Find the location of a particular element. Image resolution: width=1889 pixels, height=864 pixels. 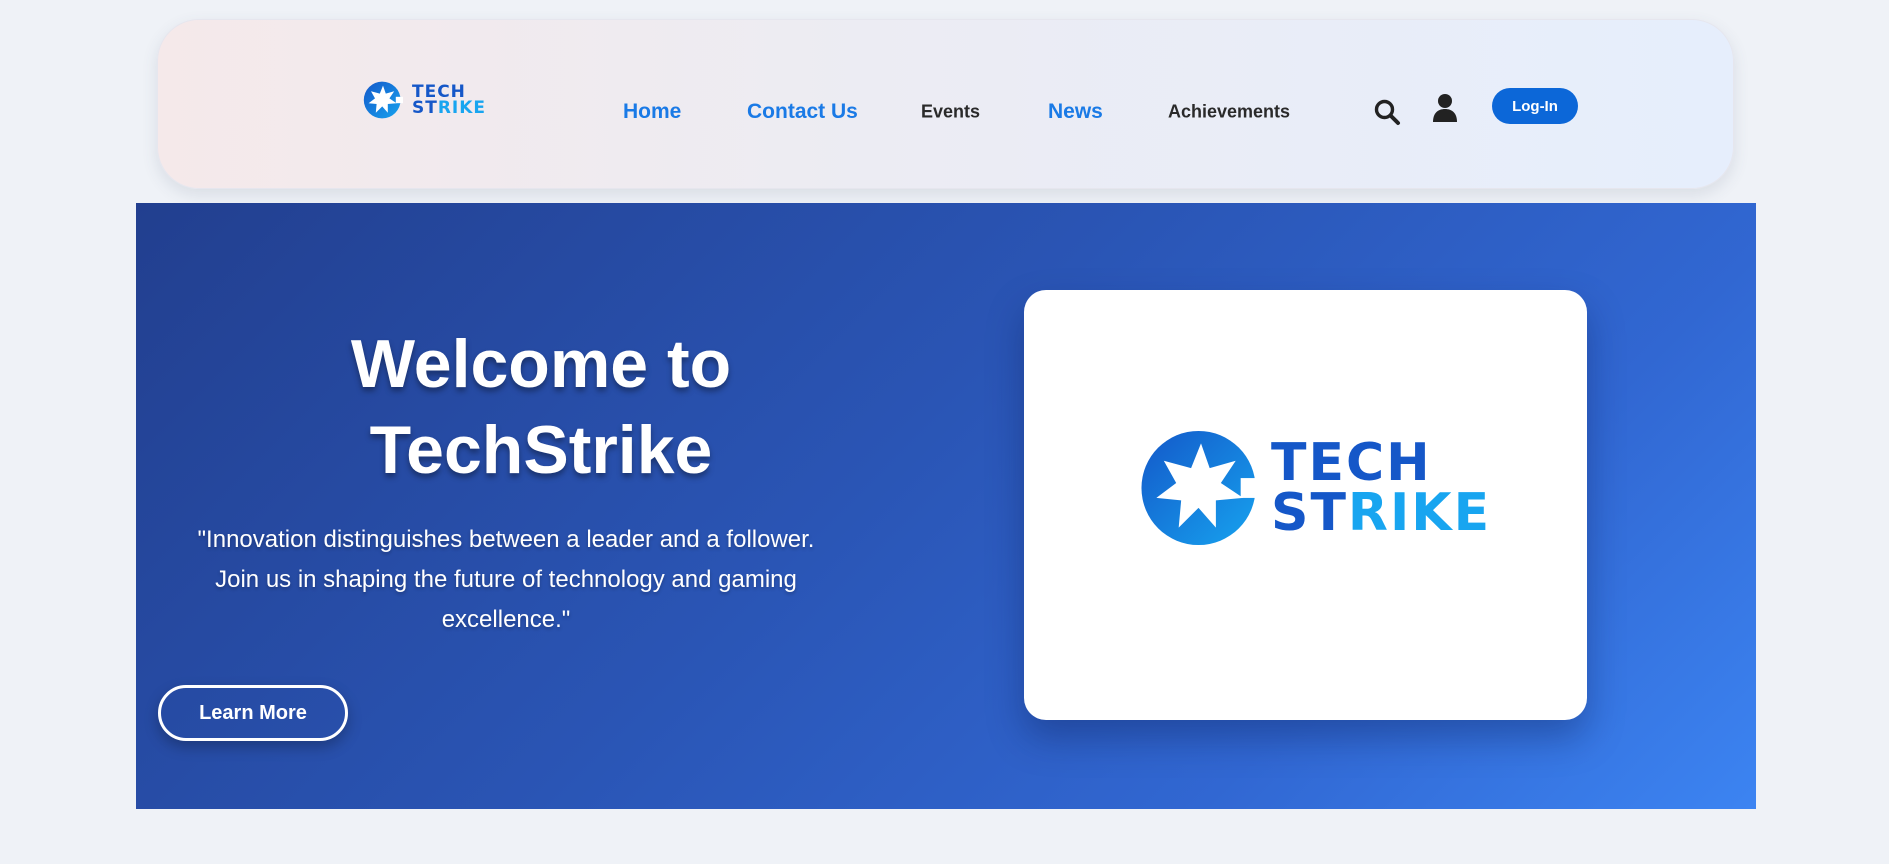

login-button: Log-In is located at coordinates (1535, 106).